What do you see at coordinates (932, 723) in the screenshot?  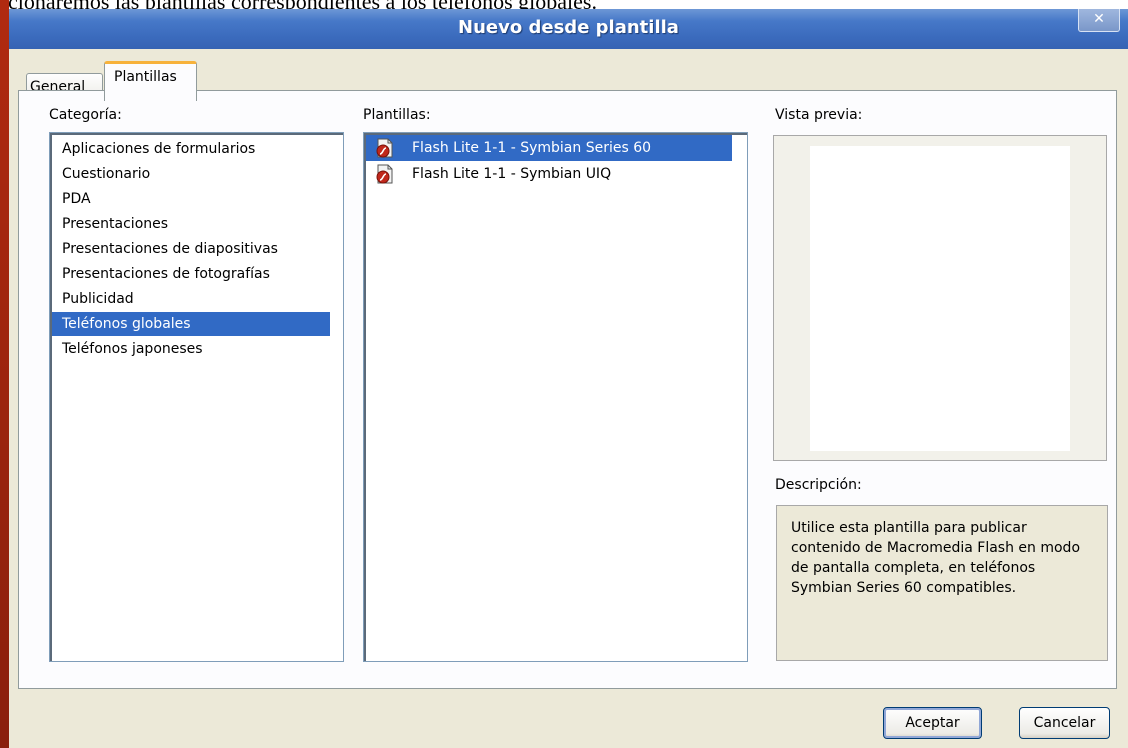 I see `aceptar-button: Aceptar` at bounding box center [932, 723].